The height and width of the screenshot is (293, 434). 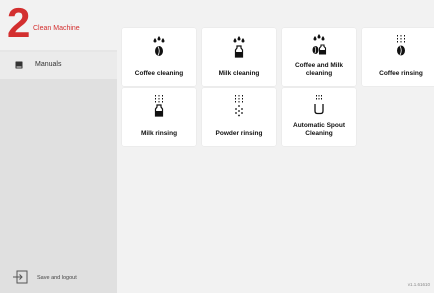 I want to click on brand-name: Clean Machine, so click(x=56, y=28).